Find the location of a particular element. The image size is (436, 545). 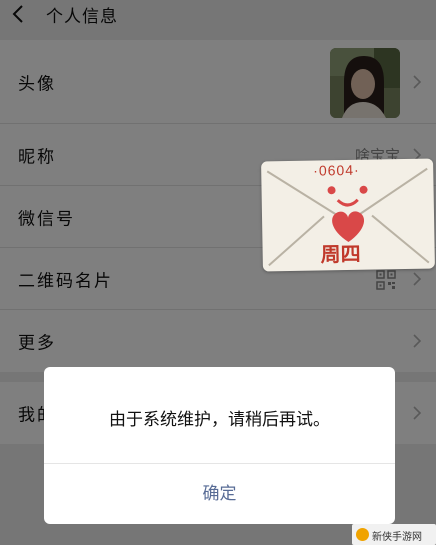

site-watermark: 新侠手游网 is located at coordinates (394, 534).